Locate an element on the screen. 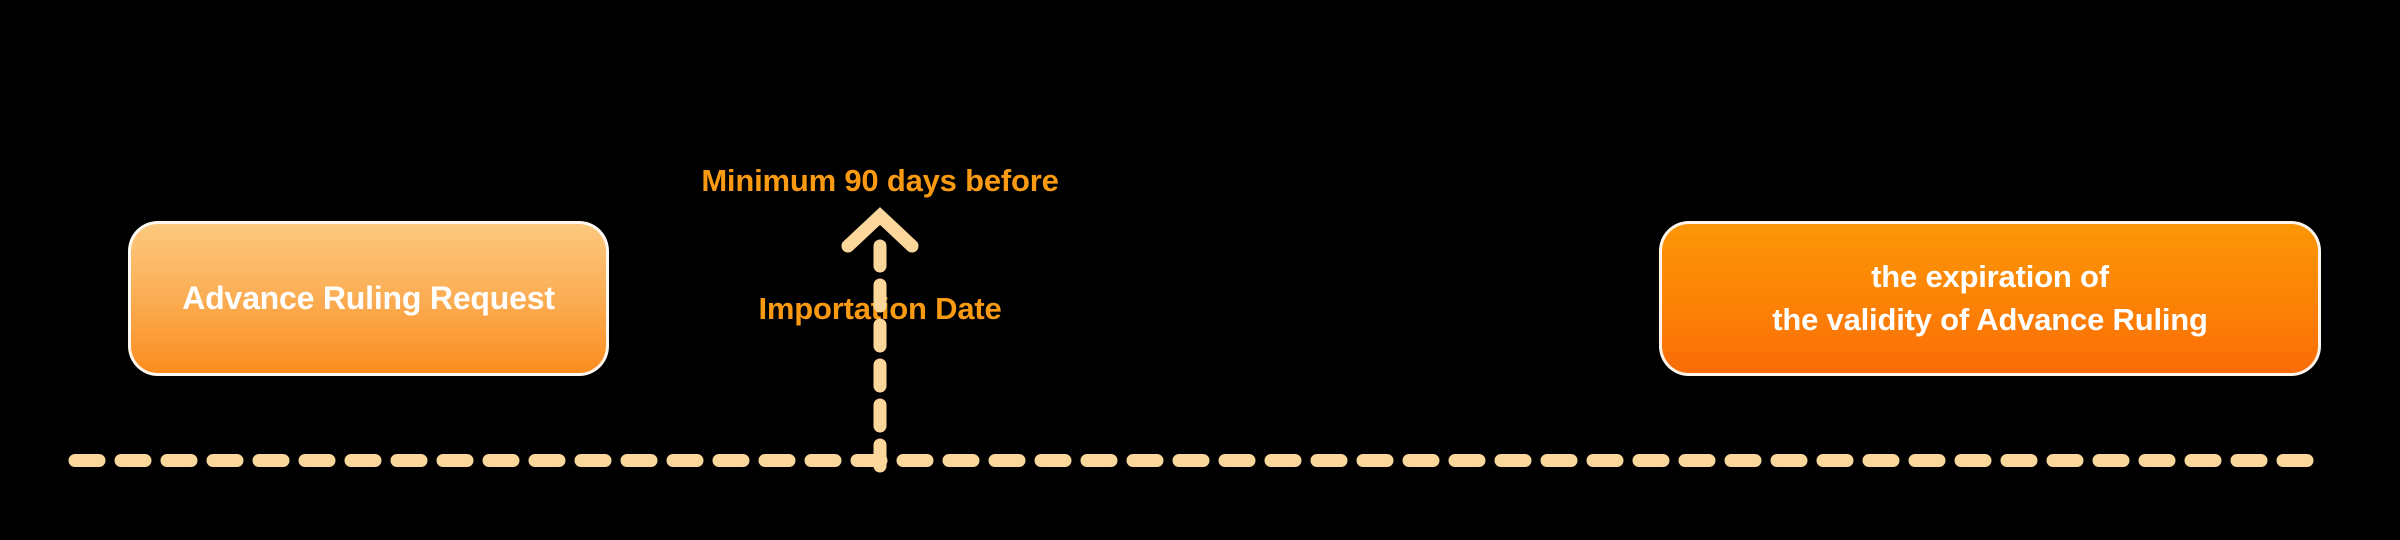  dashed-up-arrow is located at coordinates (880, 340).